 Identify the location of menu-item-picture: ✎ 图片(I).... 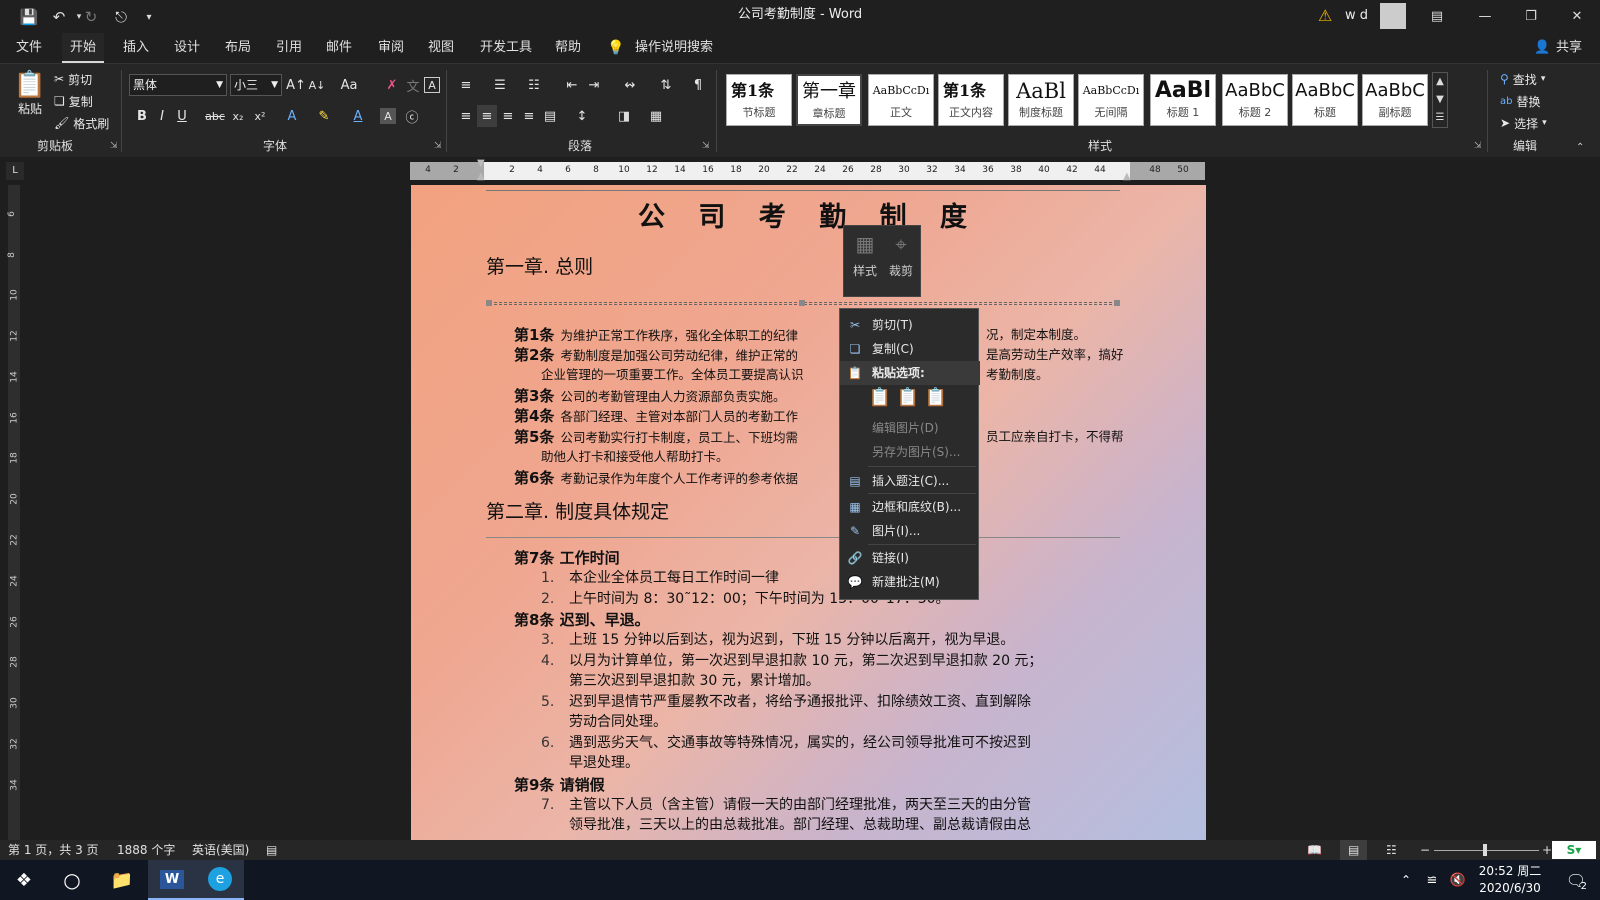
(910, 531).